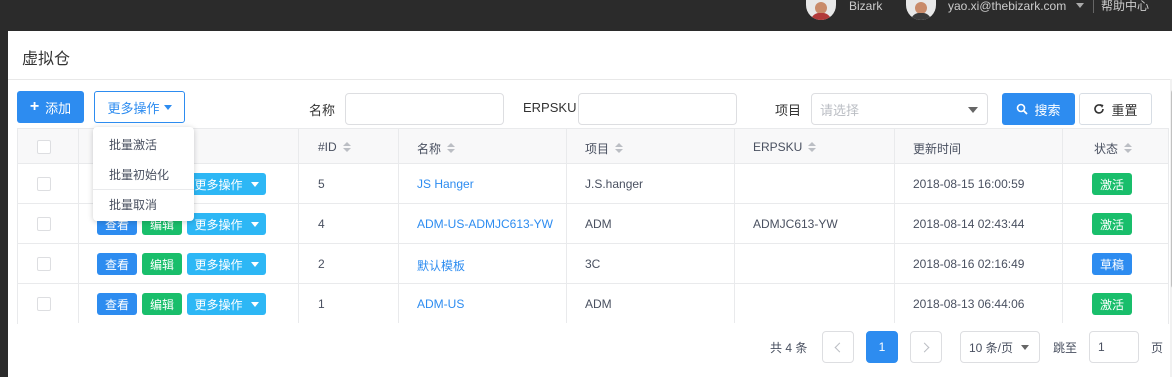 This screenshot has height=377, width=1172. Describe the element at coordinates (441, 265) in the screenshot. I see `cell-name-link: 默认模板` at that location.